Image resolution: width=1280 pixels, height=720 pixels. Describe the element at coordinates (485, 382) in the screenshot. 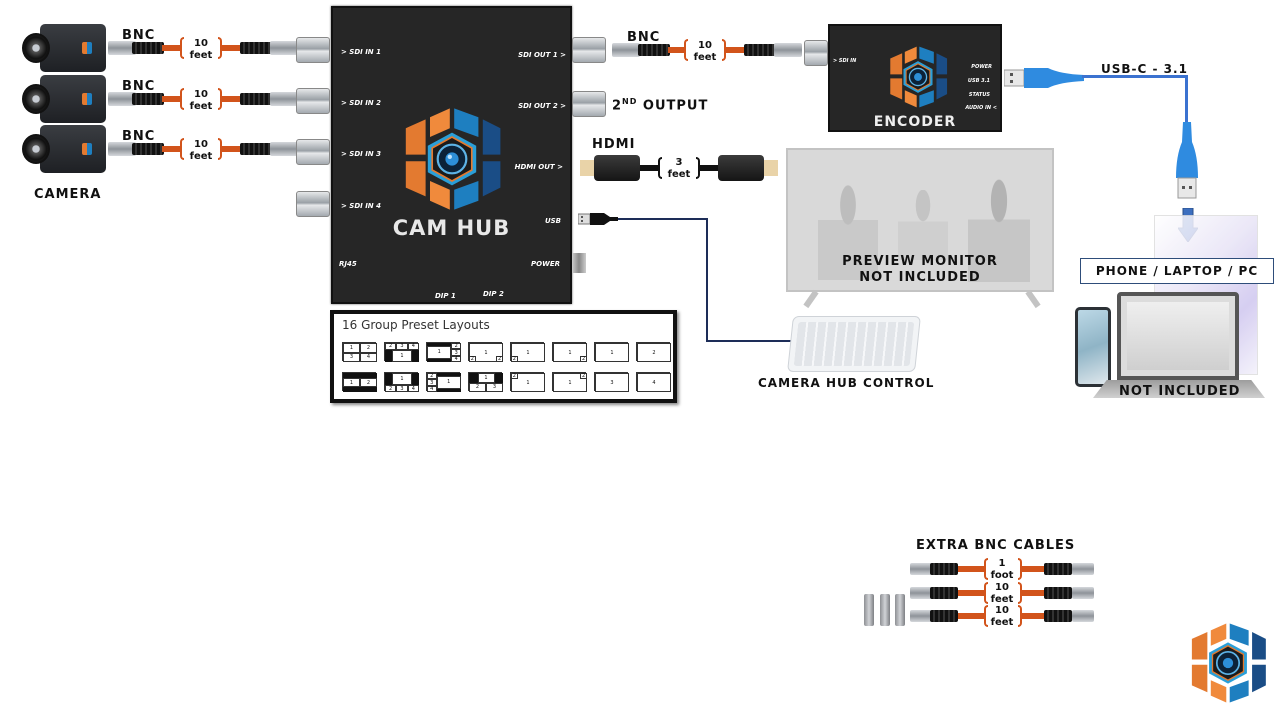

I see `preset-layout-12: 123` at that location.